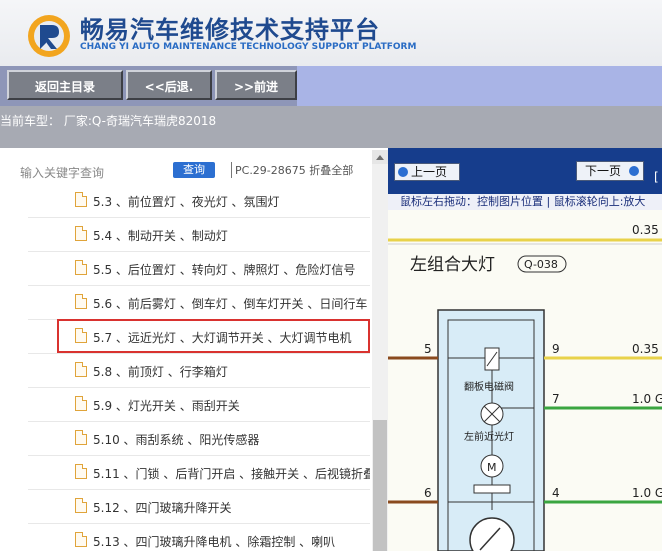 The height and width of the screenshot is (551, 662). I want to click on next-page-button: 下一页, so click(610, 171).